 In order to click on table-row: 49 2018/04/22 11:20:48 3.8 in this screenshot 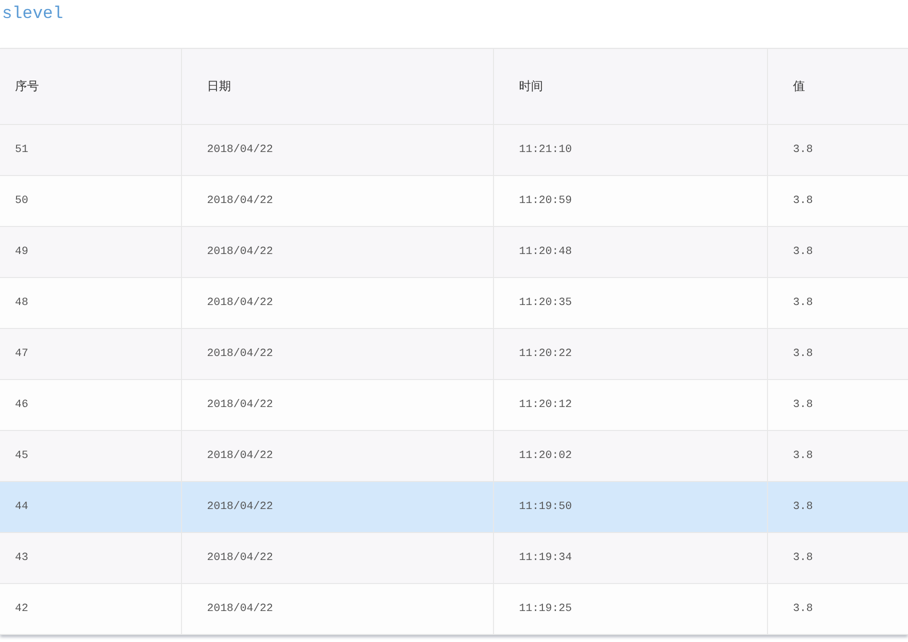, I will do `click(454, 252)`.